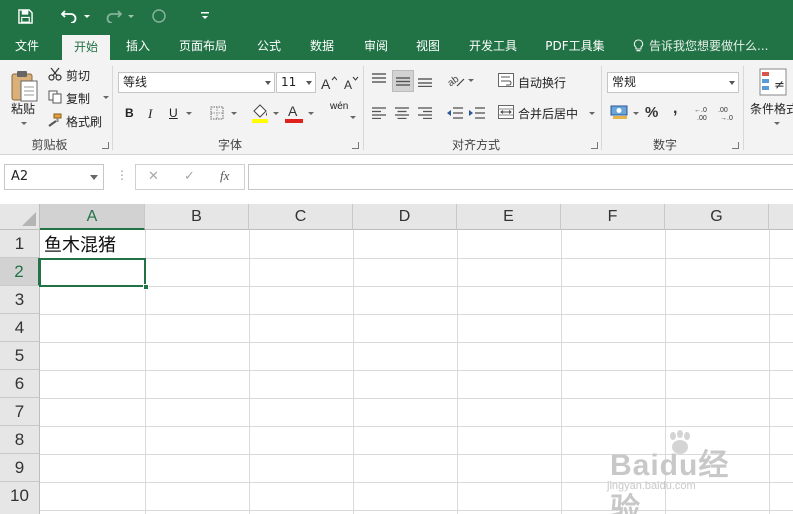  I want to click on align-left-icon, so click(379, 113).